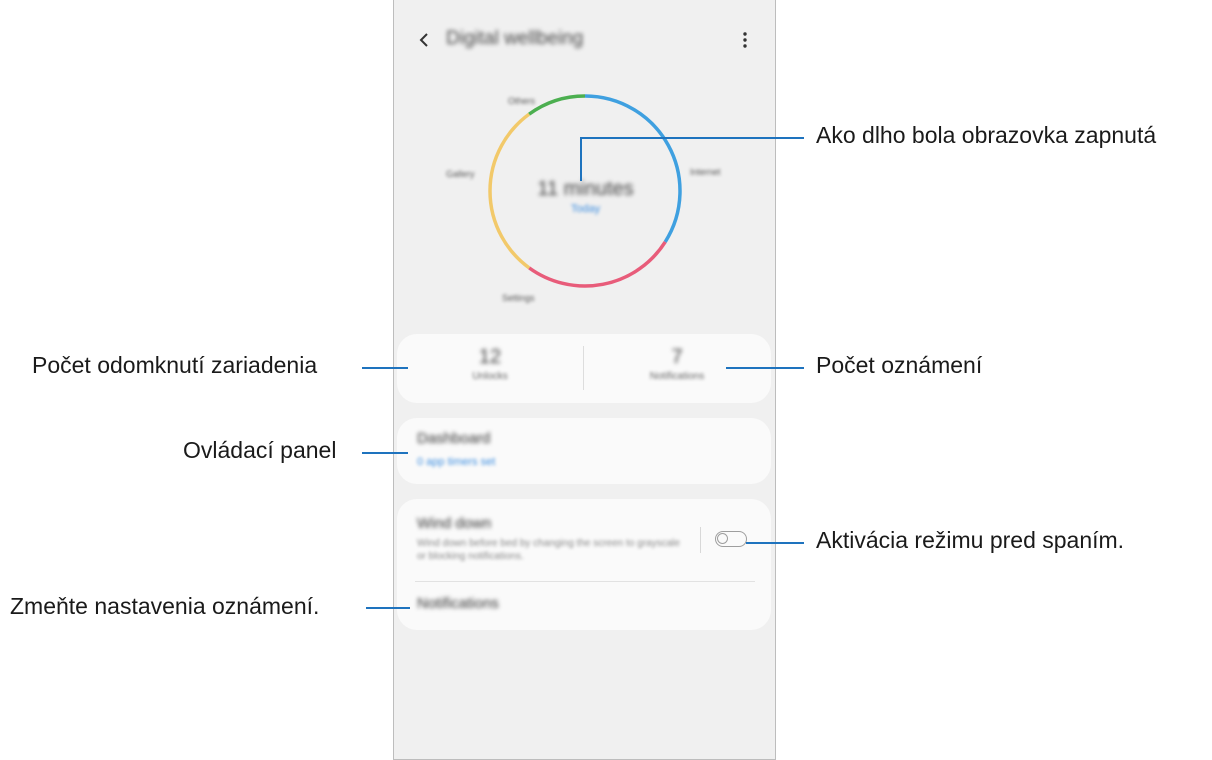 The image size is (1212, 760). What do you see at coordinates (454, 523) in the screenshot?
I see `wind-down-title: Wind down` at bounding box center [454, 523].